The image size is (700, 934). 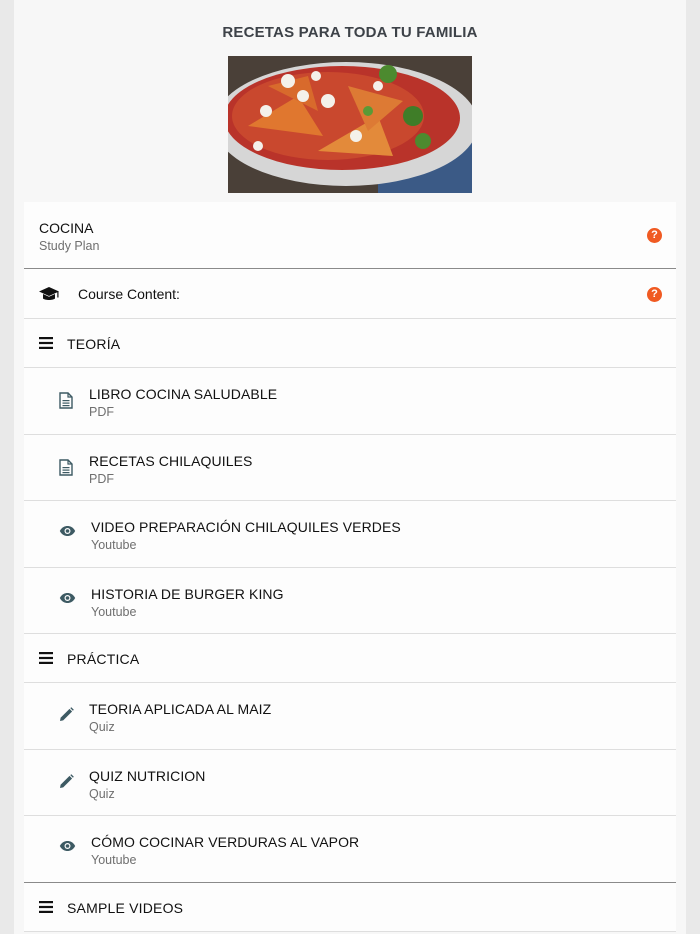 What do you see at coordinates (350, 601) in the screenshot?
I see `list-item: HISTORIA DE BURGER KING Youtube` at bounding box center [350, 601].